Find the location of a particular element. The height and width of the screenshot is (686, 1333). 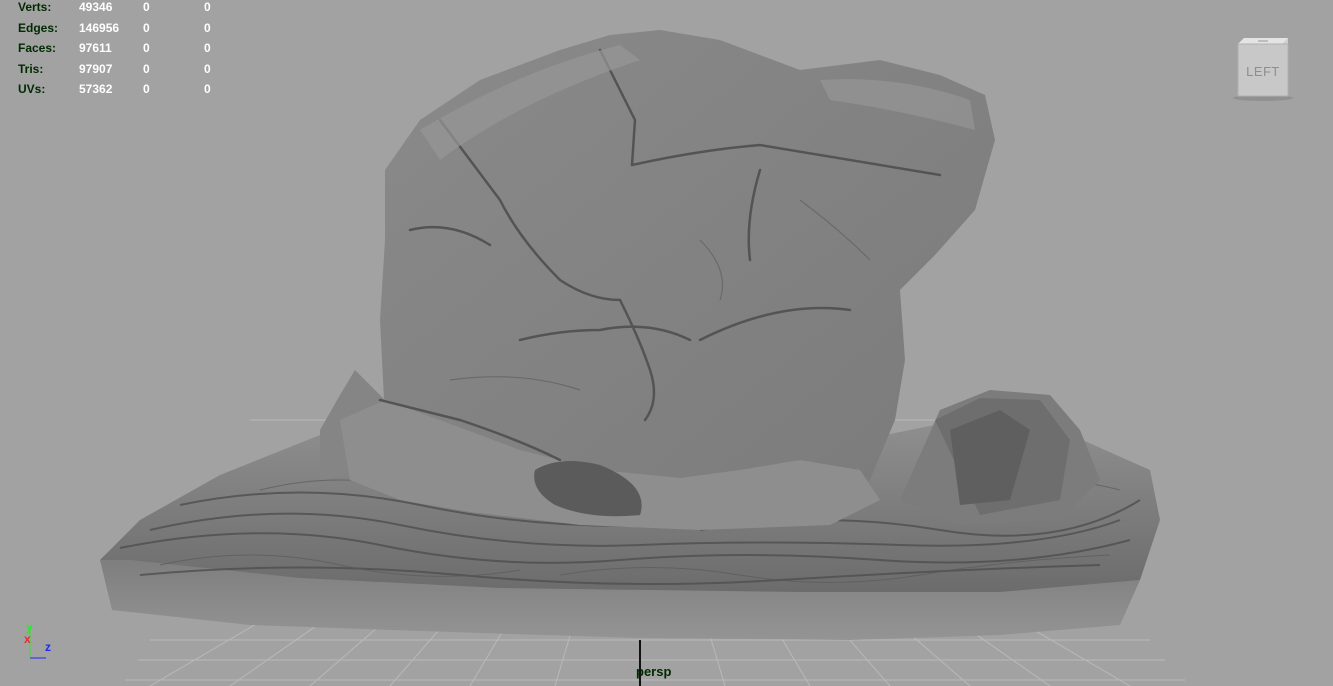

hud-label: Edges: is located at coordinates (38, 27).